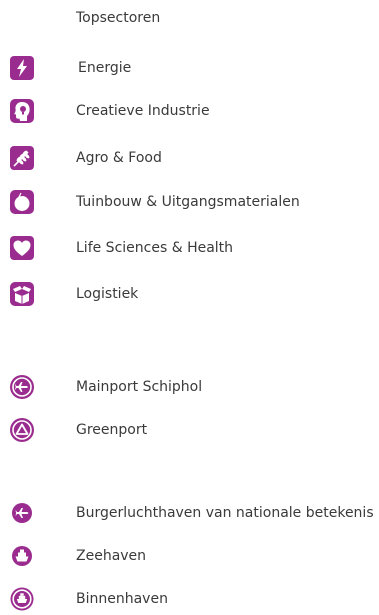  I want to click on legend-item-agro-food: Agro & Food, so click(189, 158).